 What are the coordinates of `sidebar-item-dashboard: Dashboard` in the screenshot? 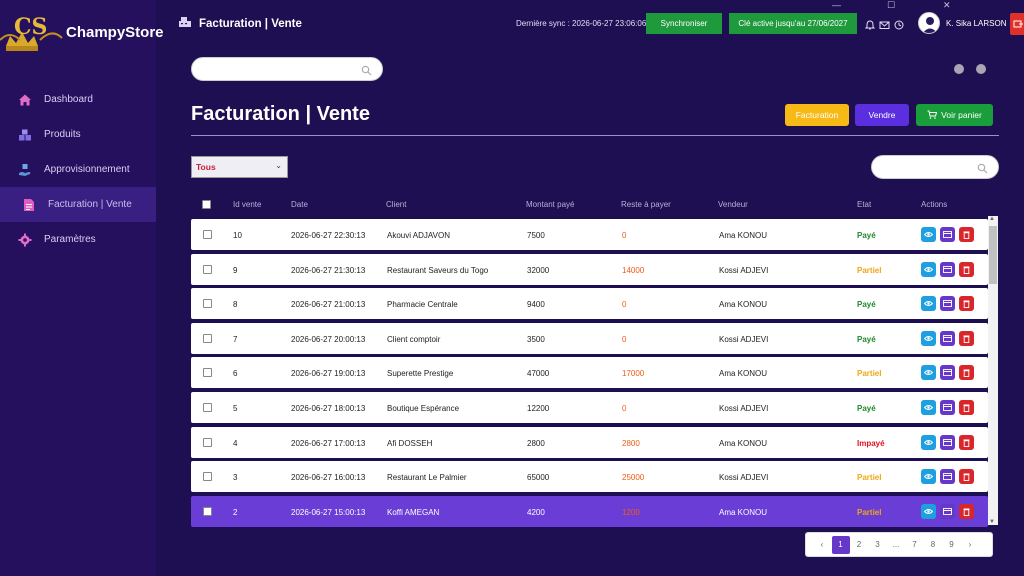 It's located at (78, 99).